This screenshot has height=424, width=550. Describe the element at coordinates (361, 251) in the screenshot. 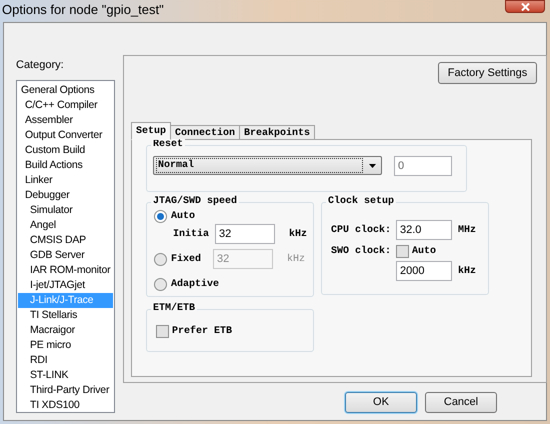

I see `field-label: SWO clock:` at that location.